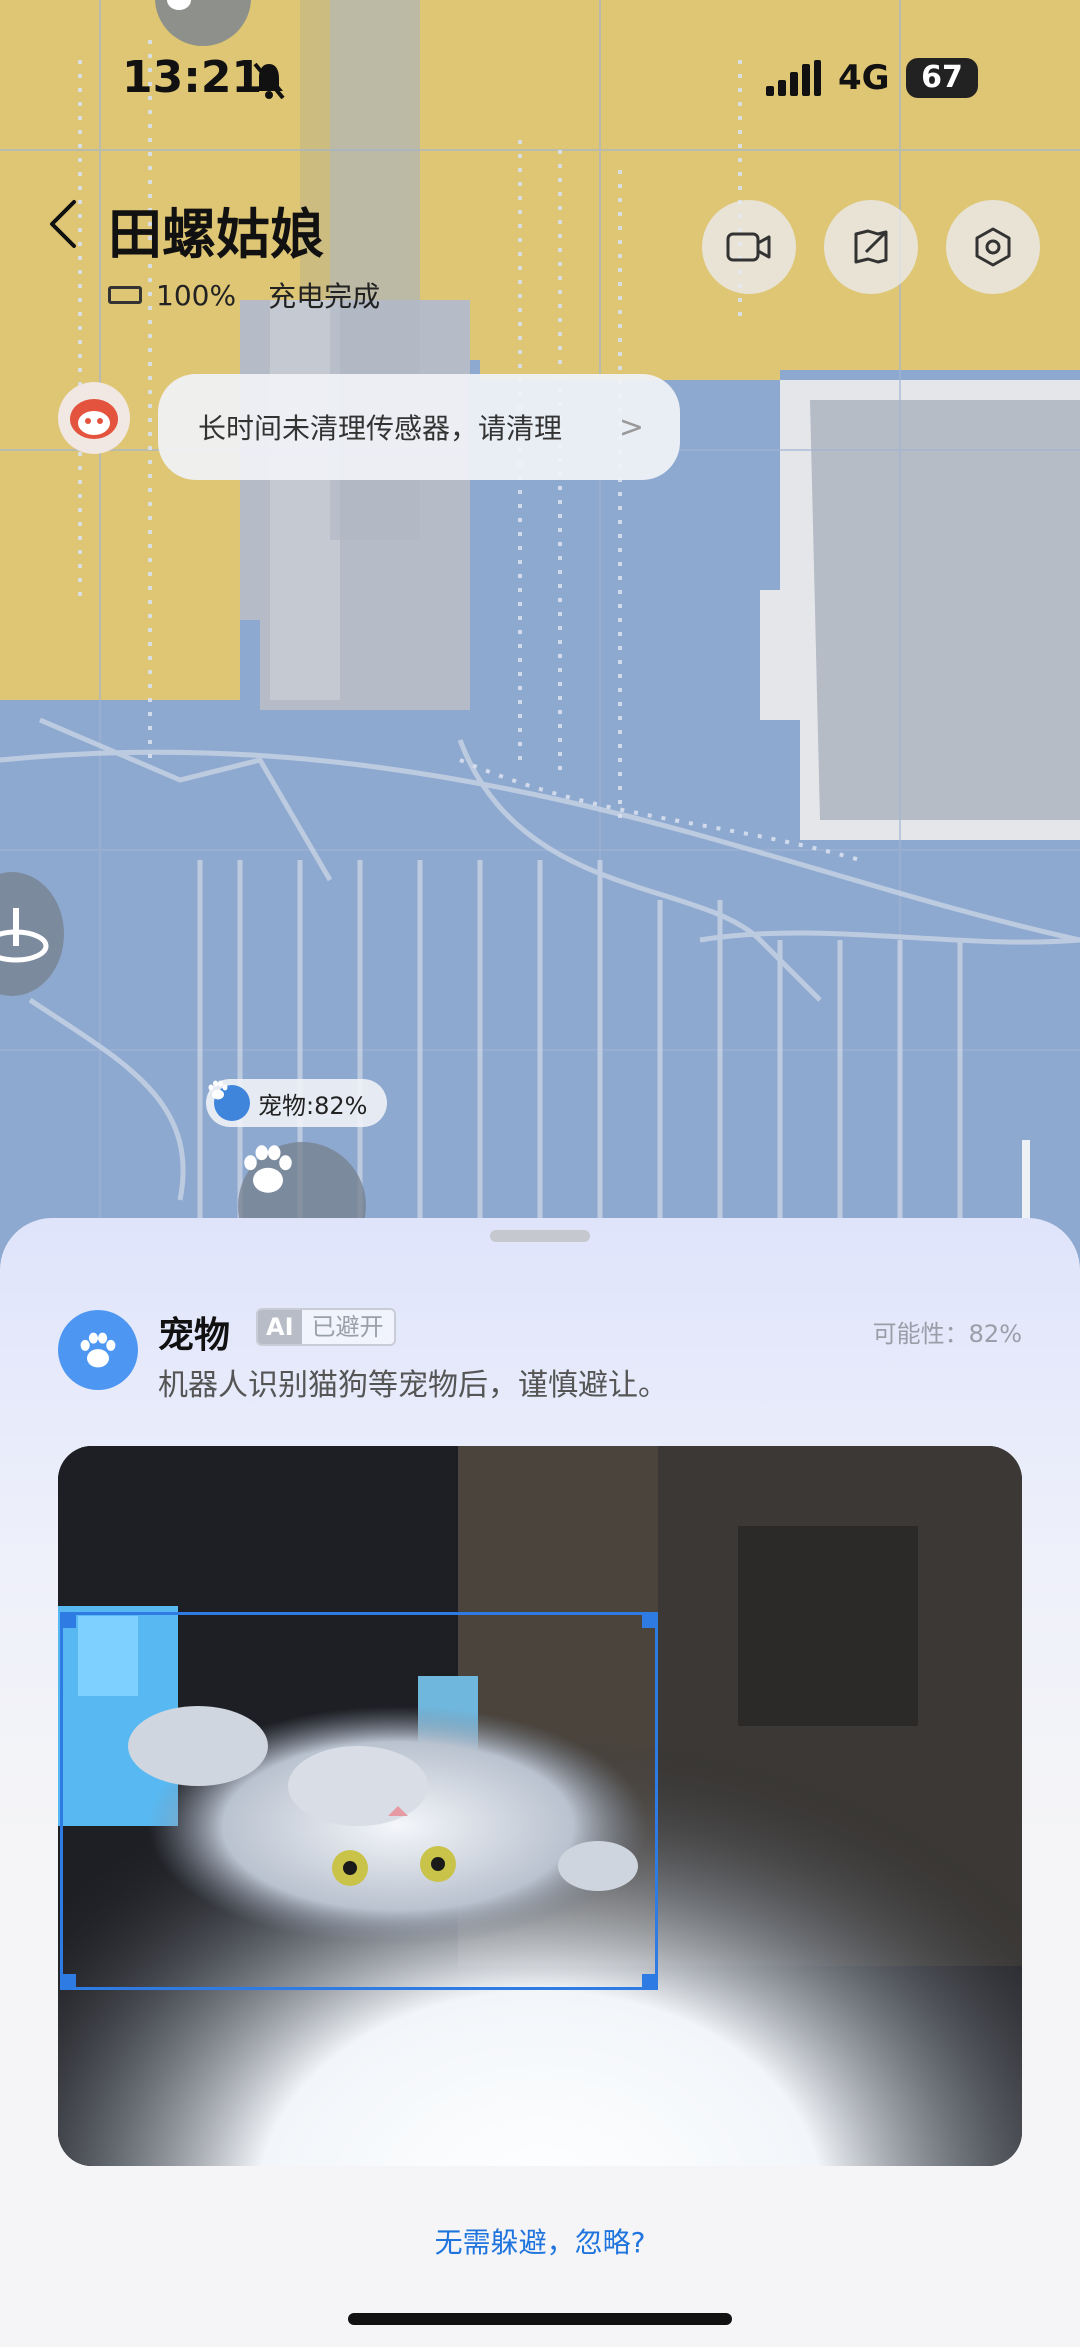  I want to click on ai-status-badge: AI 已避开, so click(326, 1327).